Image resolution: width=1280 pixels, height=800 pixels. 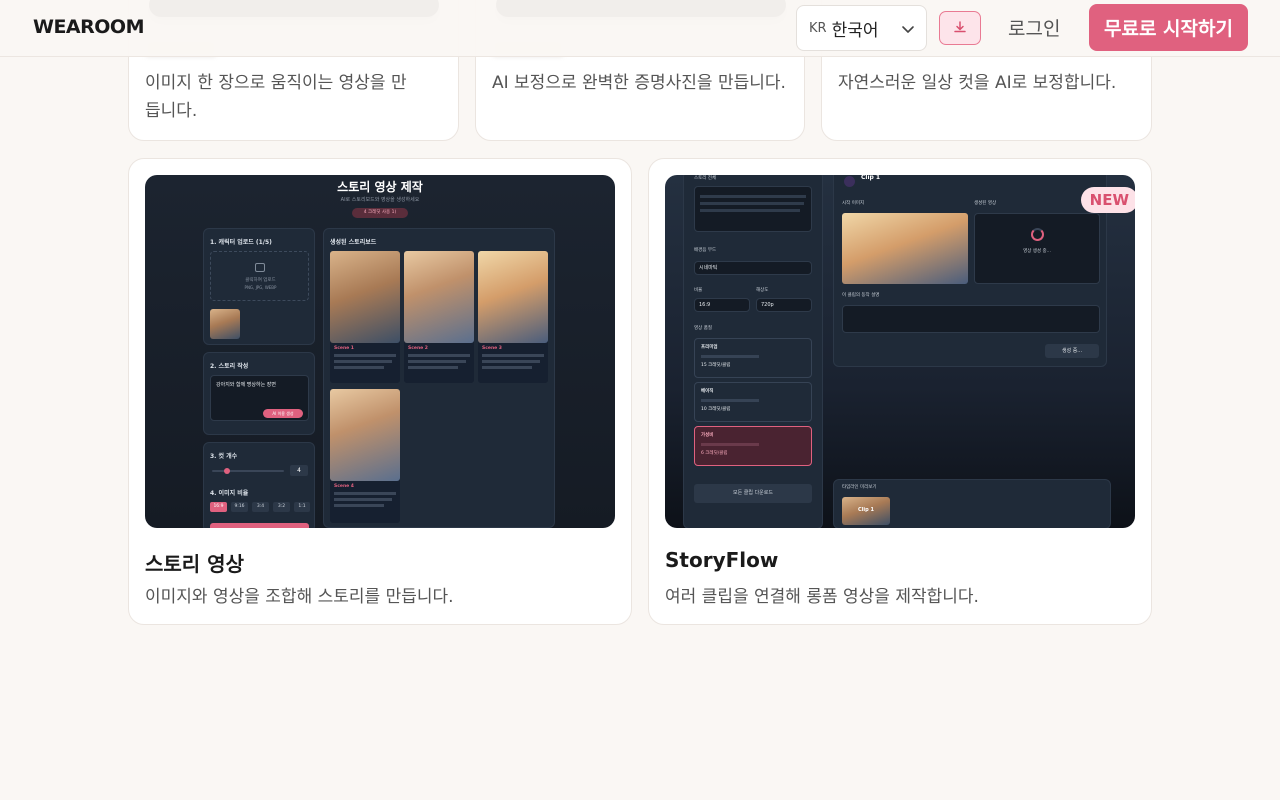 What do you see at coordinates (239, 507) in the screenshot?
I see `mock-ratio-chip: 9:16` at bounding box center [239, 507].